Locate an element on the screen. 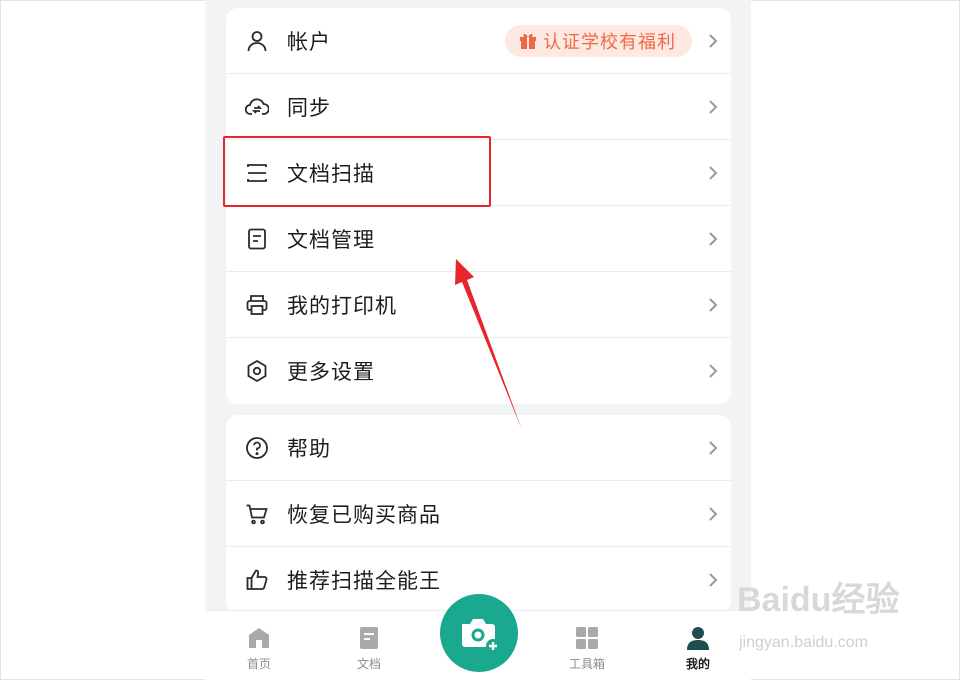  menu-item-label: 我的打印机 is located at coordinates (342, 305).